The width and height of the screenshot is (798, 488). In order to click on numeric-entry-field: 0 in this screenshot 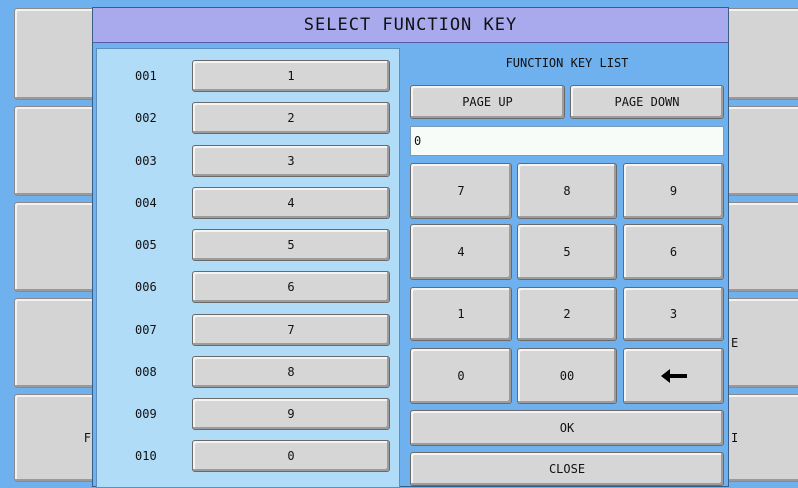, I will do `click(567, 141)`.